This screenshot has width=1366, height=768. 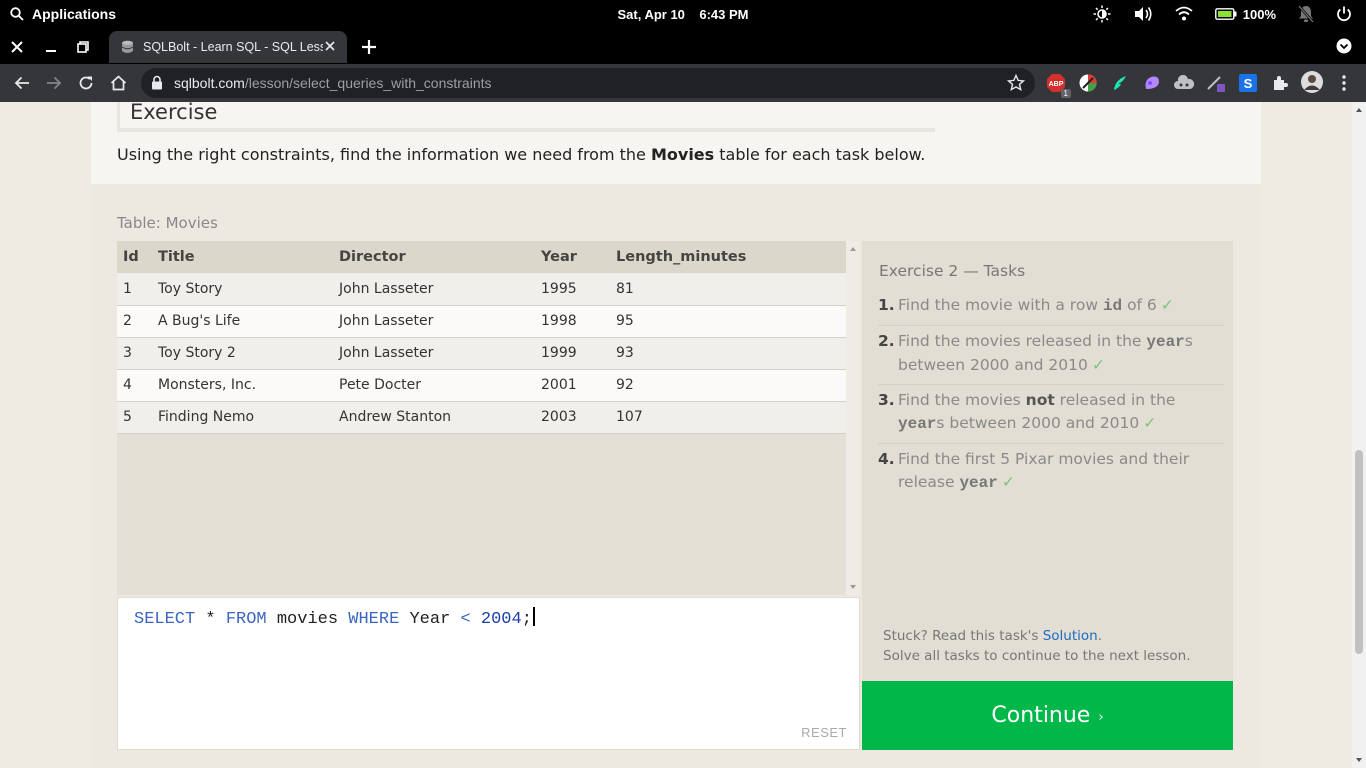 I want to click on query-end: ;, so click(x=526, y=619).